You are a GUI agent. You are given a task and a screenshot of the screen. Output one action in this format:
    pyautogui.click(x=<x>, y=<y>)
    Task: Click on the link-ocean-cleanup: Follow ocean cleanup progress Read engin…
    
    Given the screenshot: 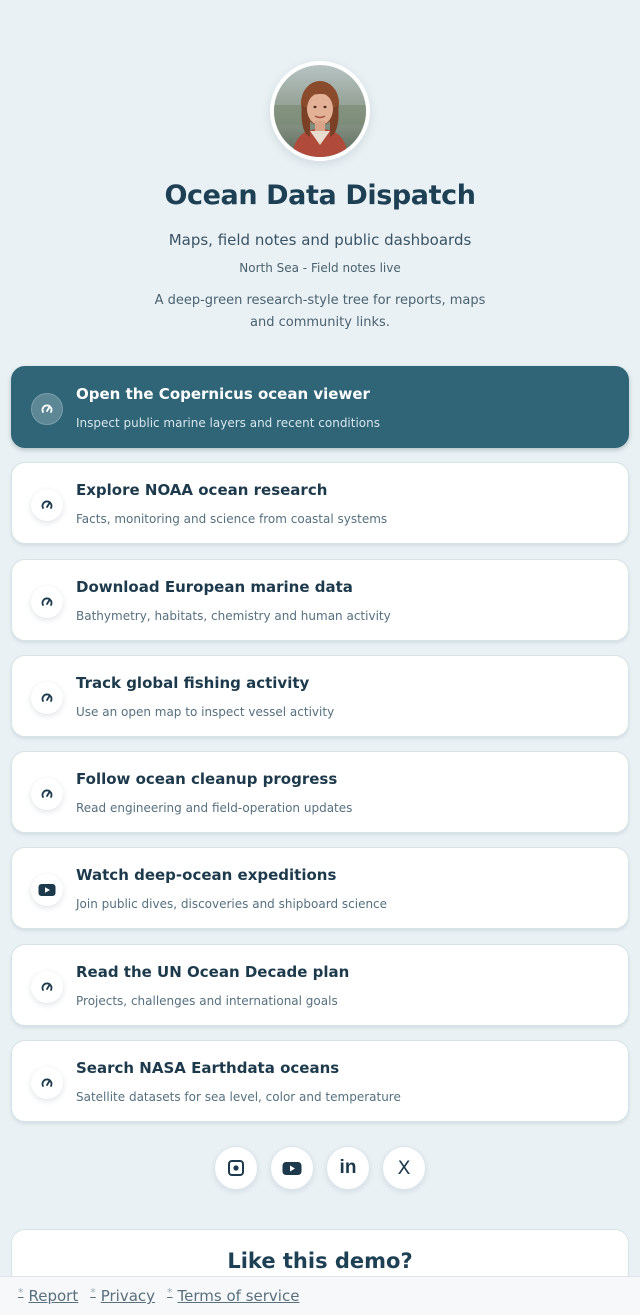 What is the action you would take?
    pyautogui.click(x=320, y=792)
    